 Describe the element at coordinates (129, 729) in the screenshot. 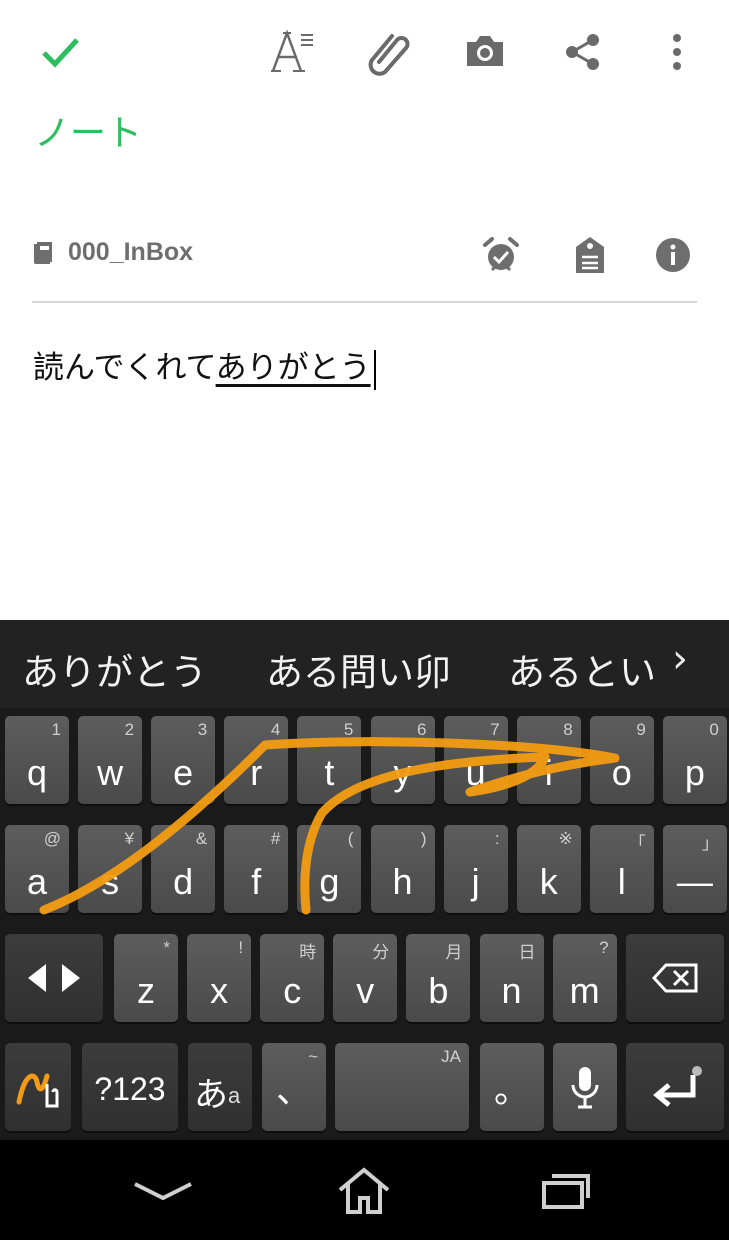

I see `key-w-hint: 2` at that location.